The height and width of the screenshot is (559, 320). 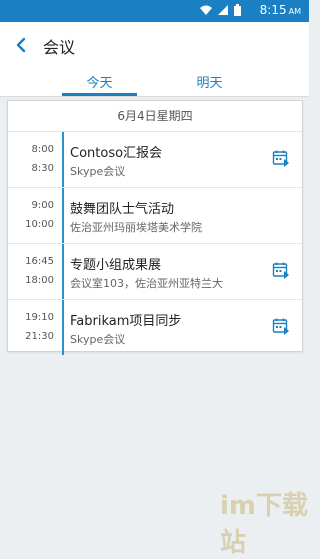 I want to click on event-start-time: 9:00, so click(x=42, y=205).